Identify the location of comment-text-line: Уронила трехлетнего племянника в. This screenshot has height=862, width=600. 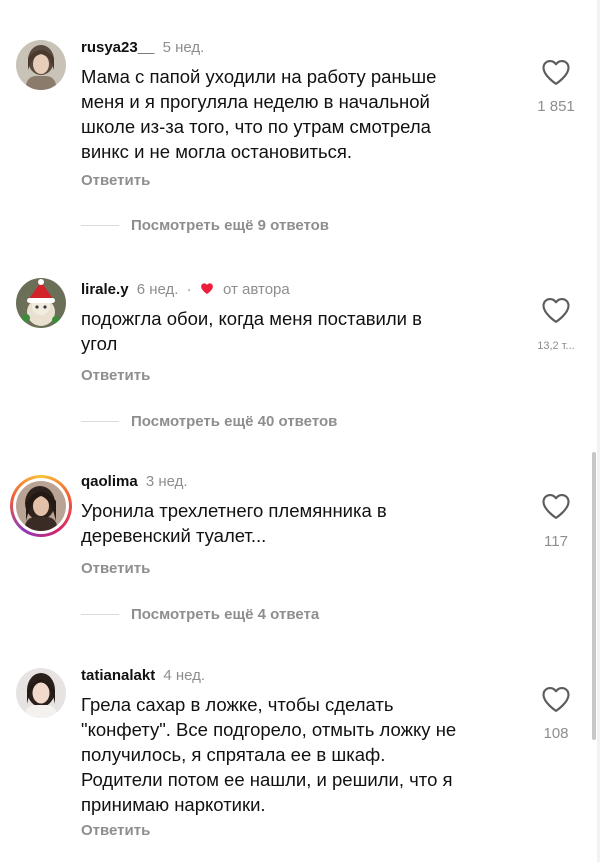
(234, 510).